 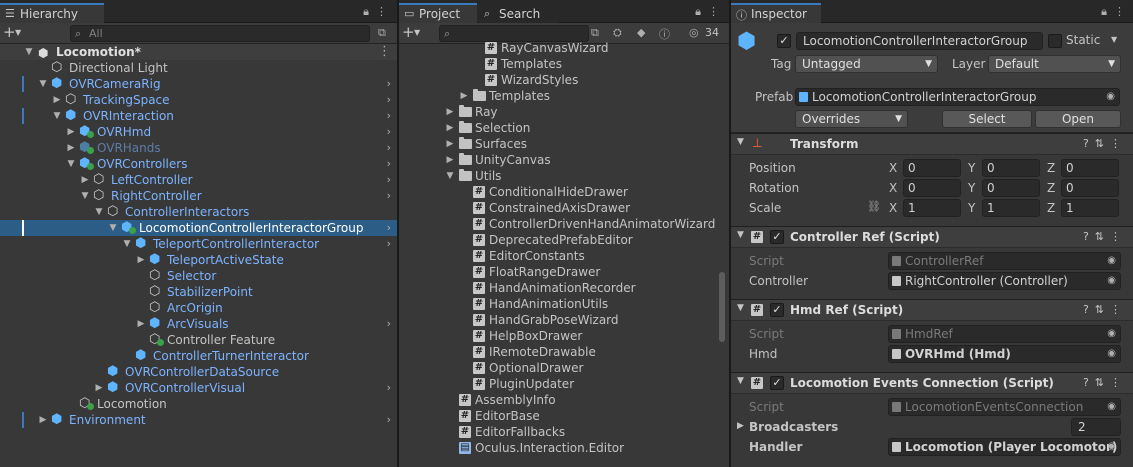 What do you see at coordinates (564, 272) in the screenshot?
I see `project-item: # FloatRangeDrawer` at bounding box center [564, 272].